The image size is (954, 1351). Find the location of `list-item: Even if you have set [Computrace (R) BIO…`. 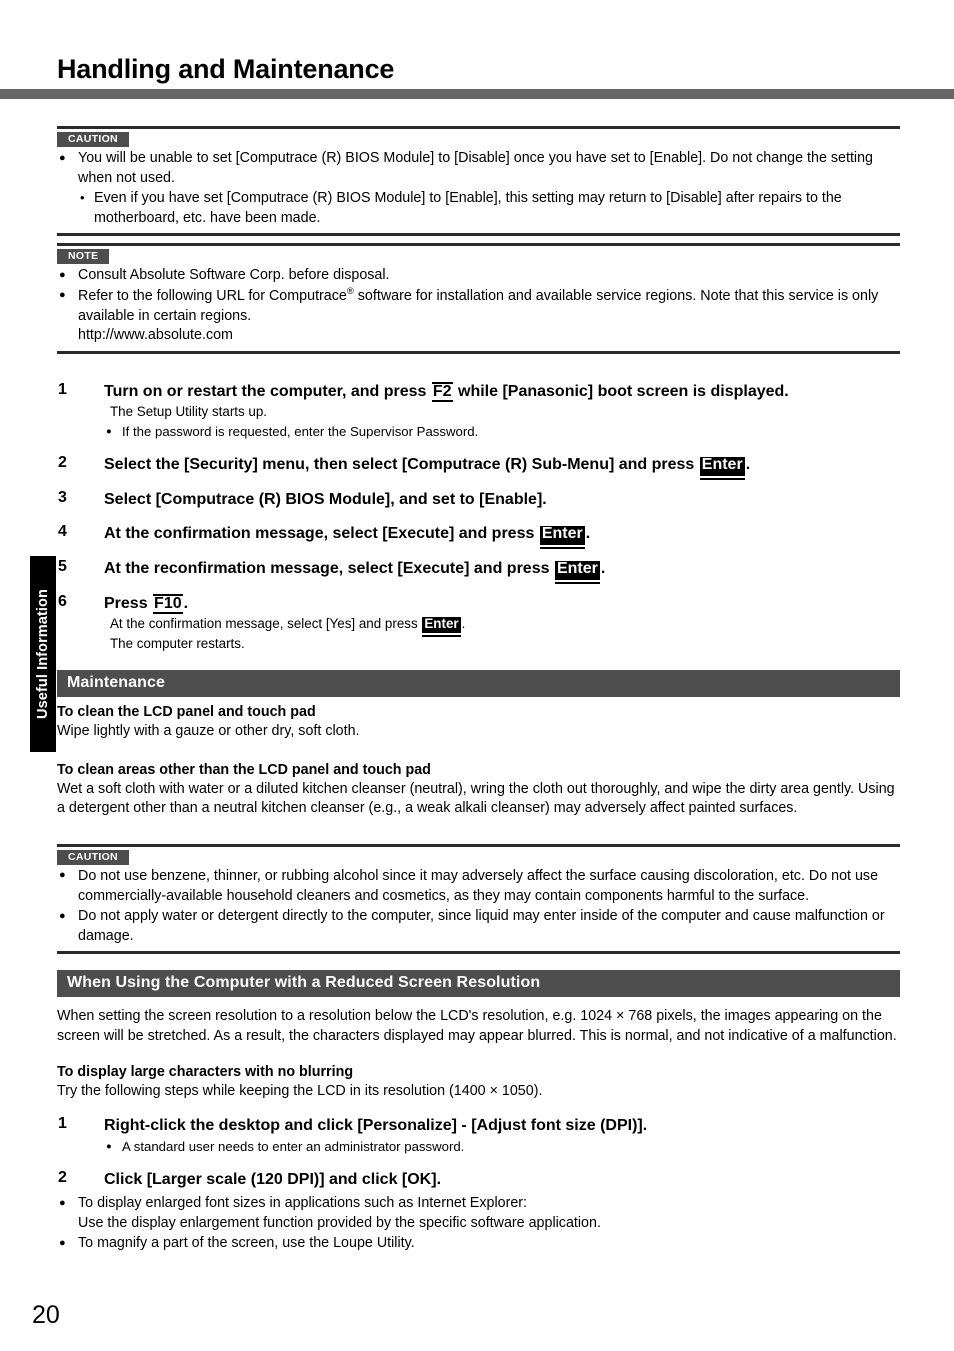

list-item: Even if you have set [Computrace (R) BIO… is located at coordinates (489, 208).